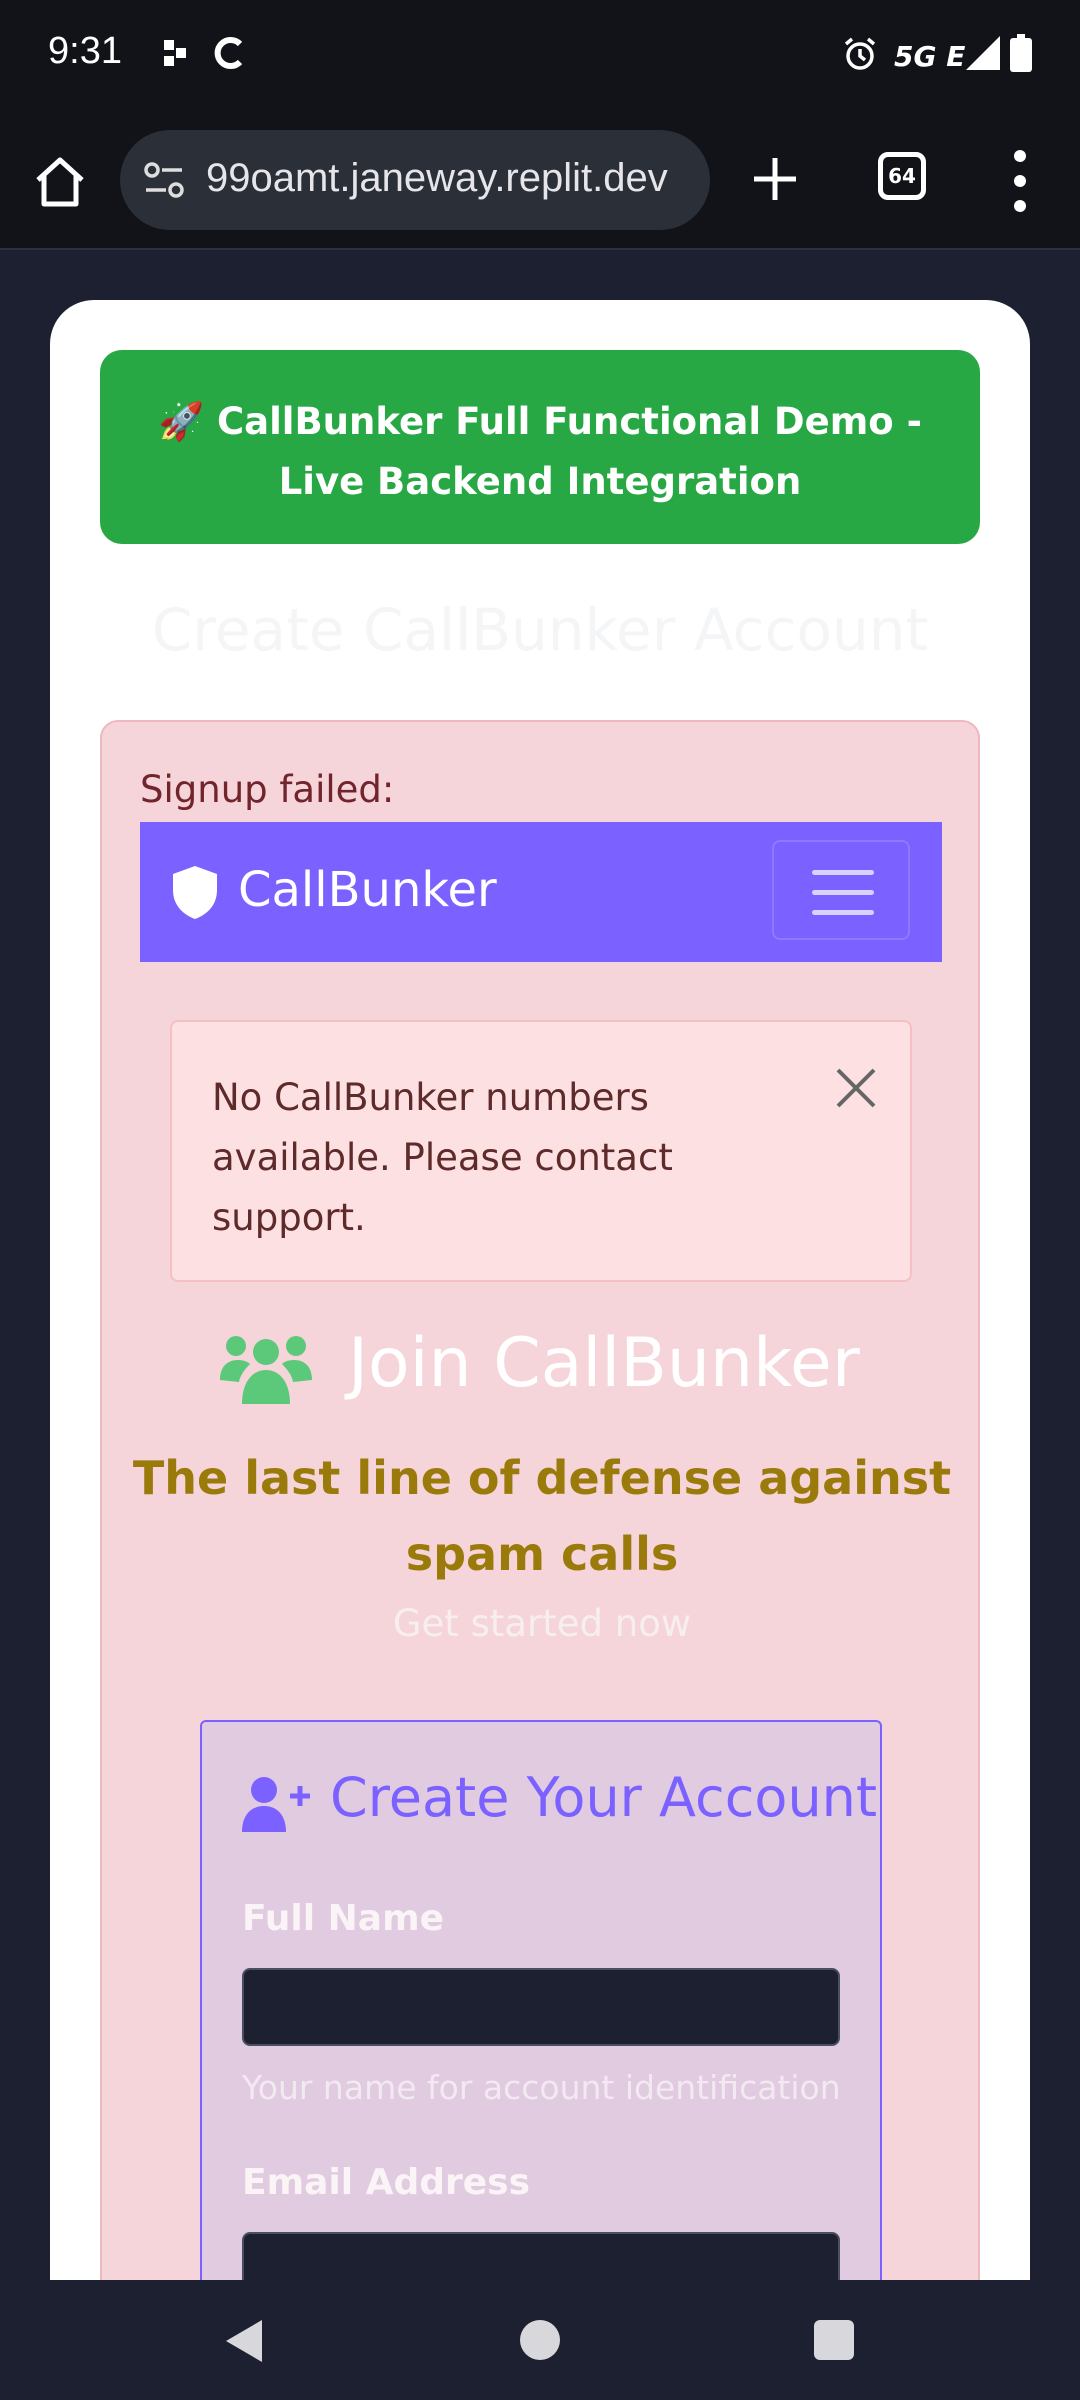 Image resolution: width=1080 pixels, height=2400 pixels. I want to click on full-name-input, so click(541, 2007).